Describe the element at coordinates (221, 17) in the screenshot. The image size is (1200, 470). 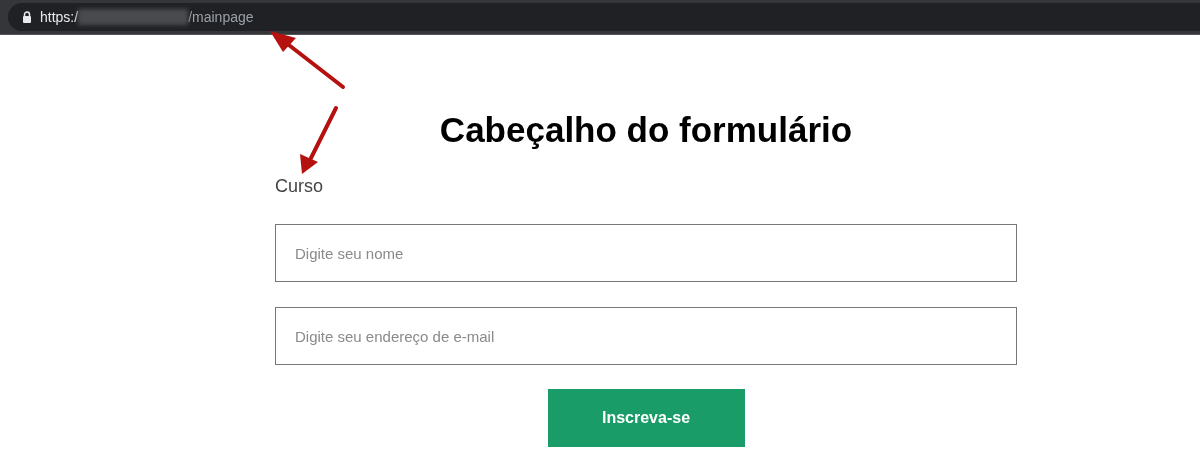
I see `url-path: /mainpage` at that location.